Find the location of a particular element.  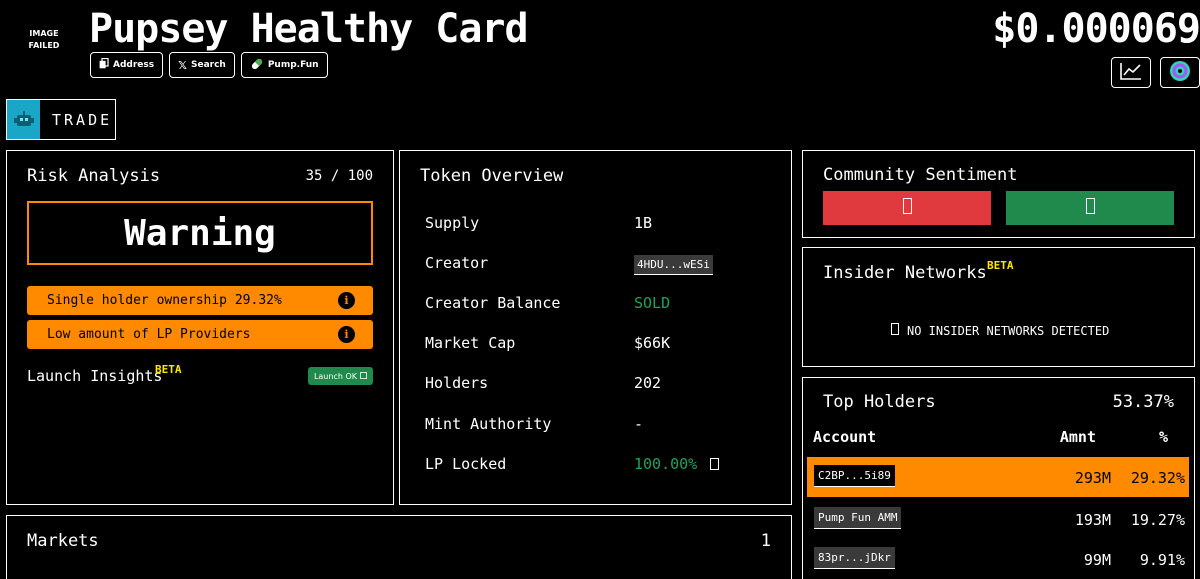

search-button-label: Search is located at coordinates (208, 65).